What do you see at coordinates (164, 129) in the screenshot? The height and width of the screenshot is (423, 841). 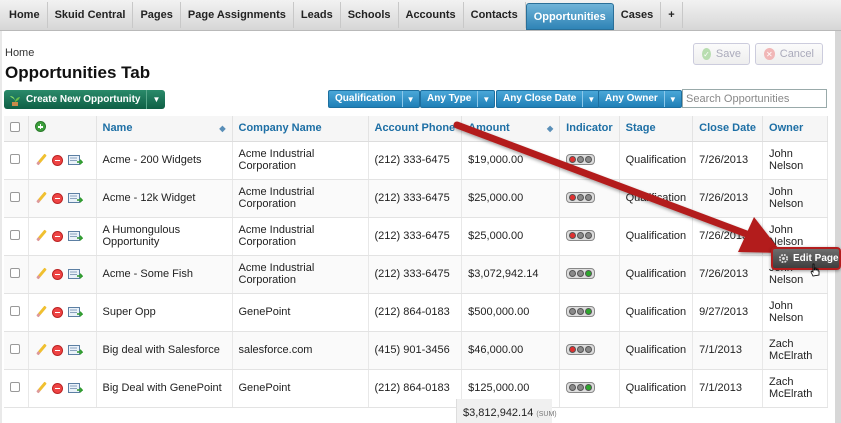 I see `column-header-name: Name ◆` at bounding box center [164, 129].